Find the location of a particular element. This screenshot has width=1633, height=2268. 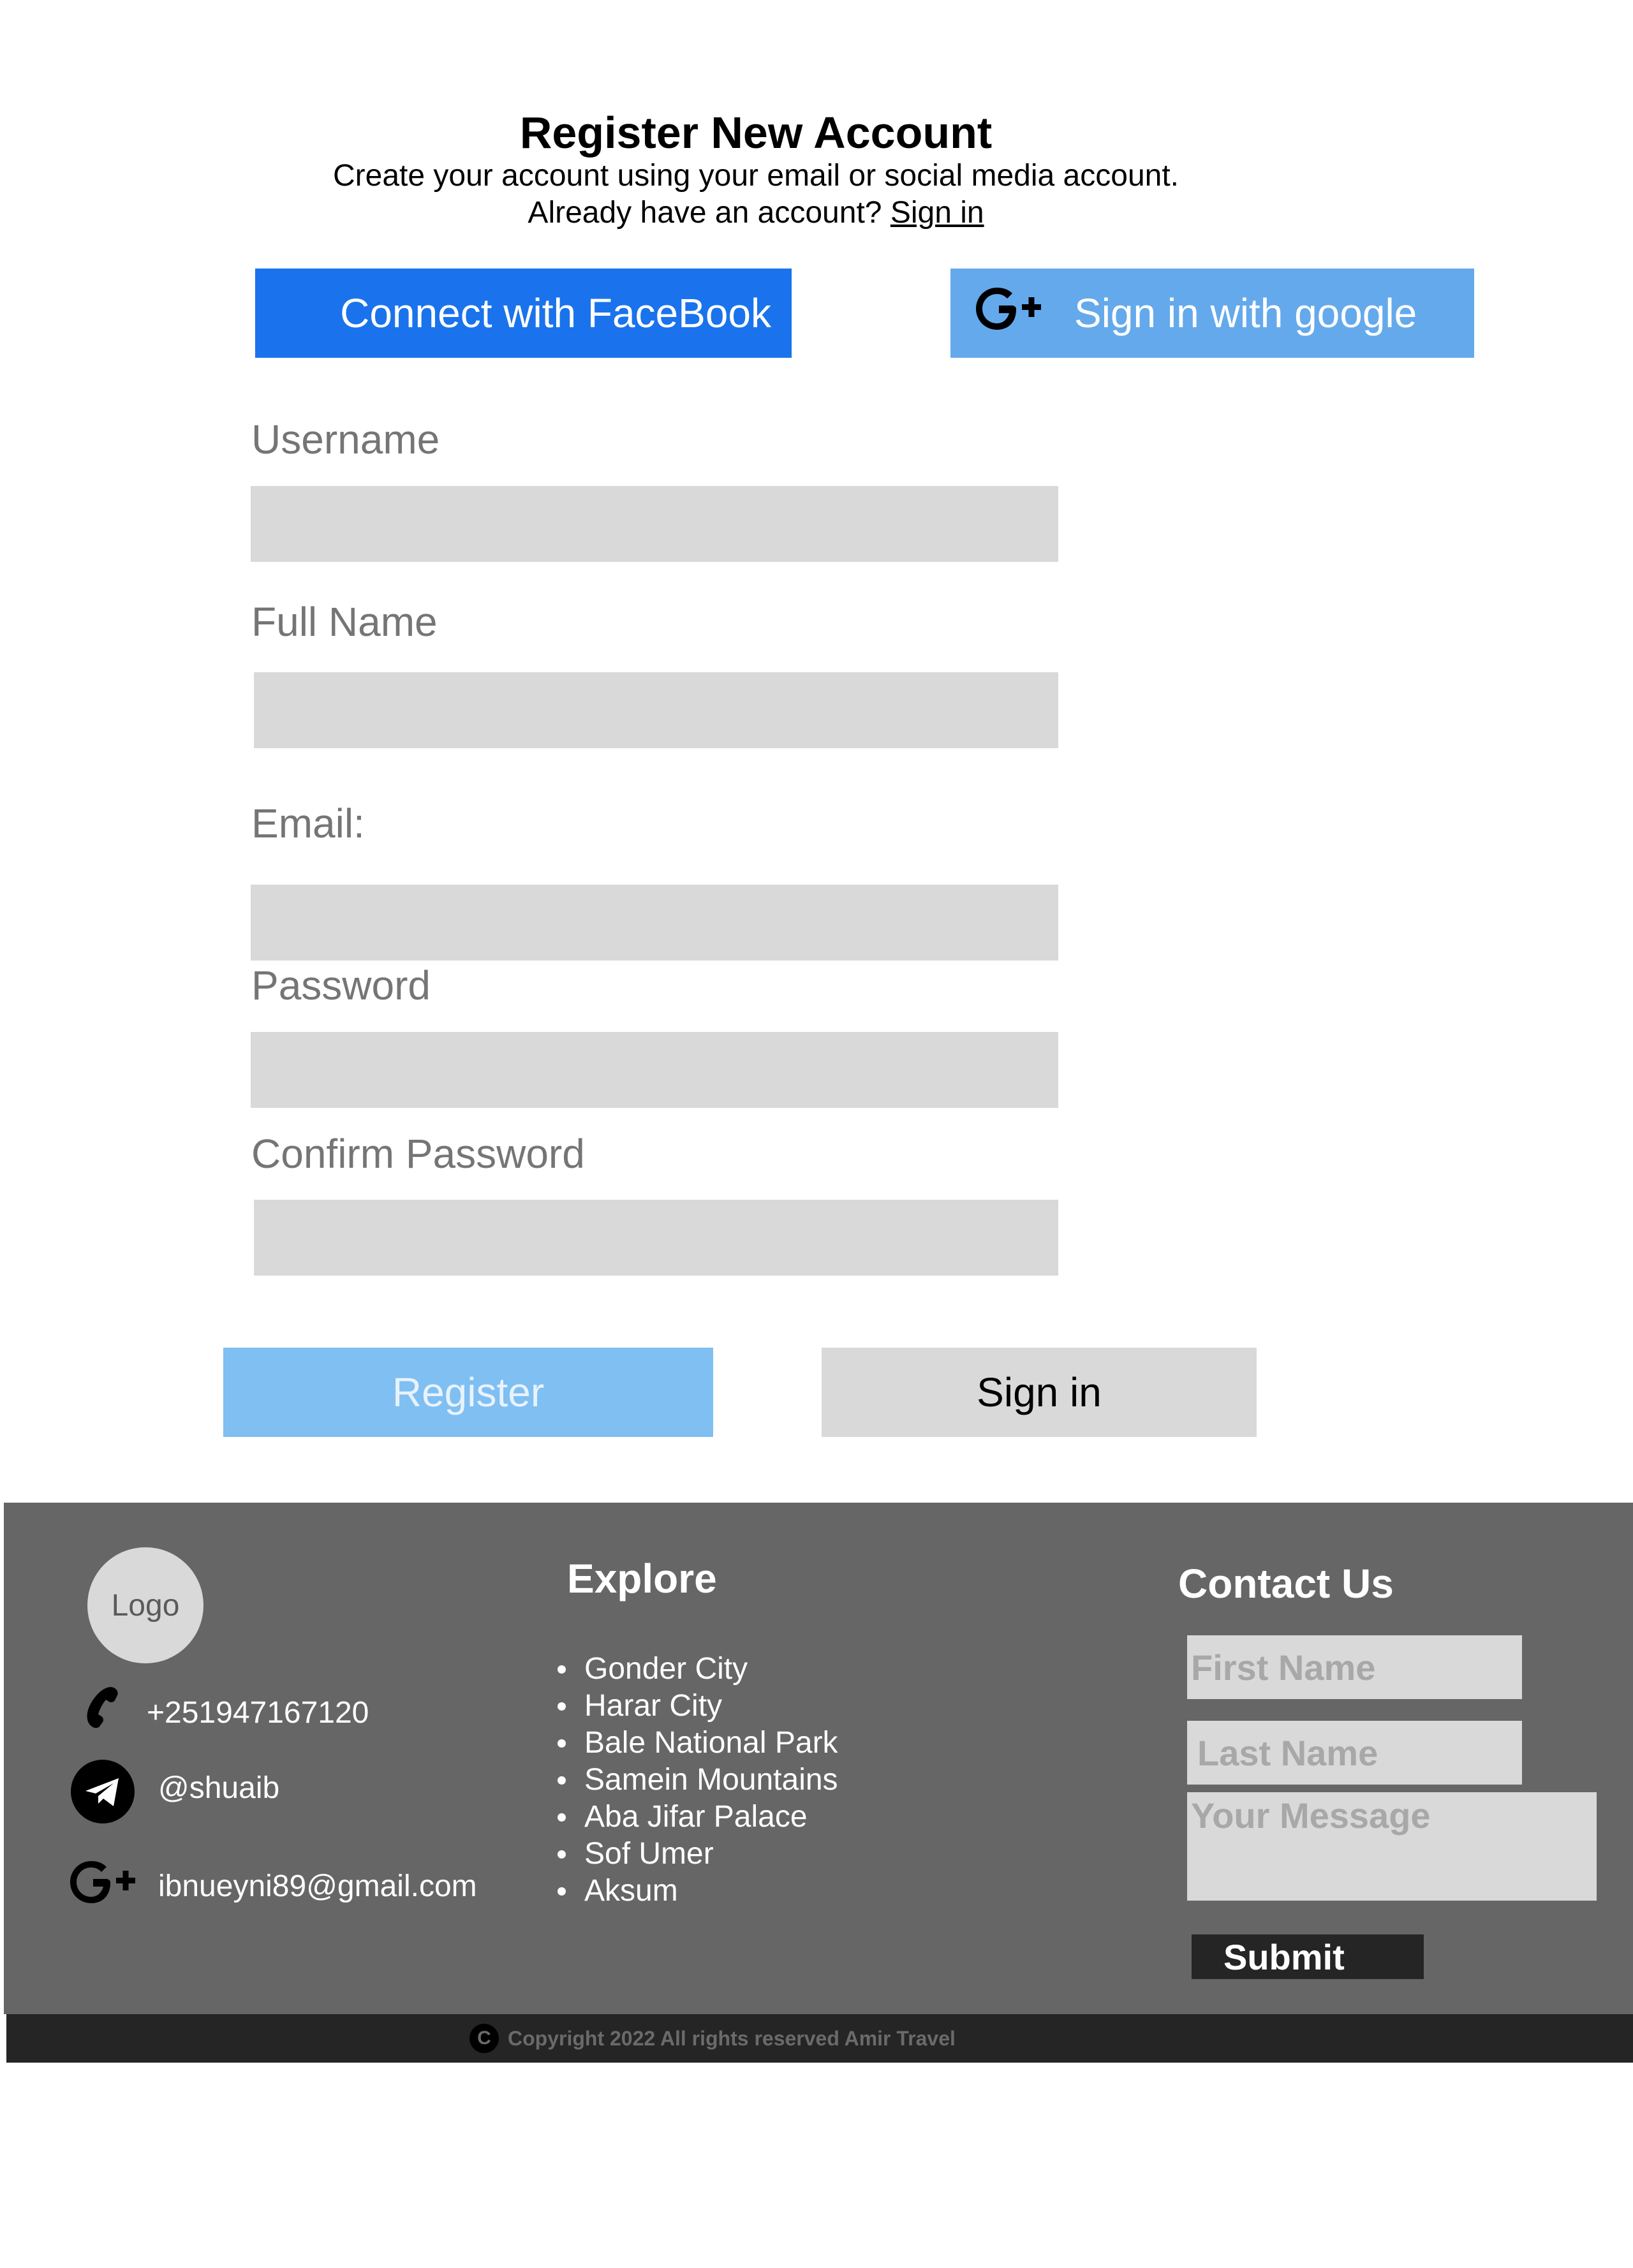

email-input is located at coordinates (654, 923).